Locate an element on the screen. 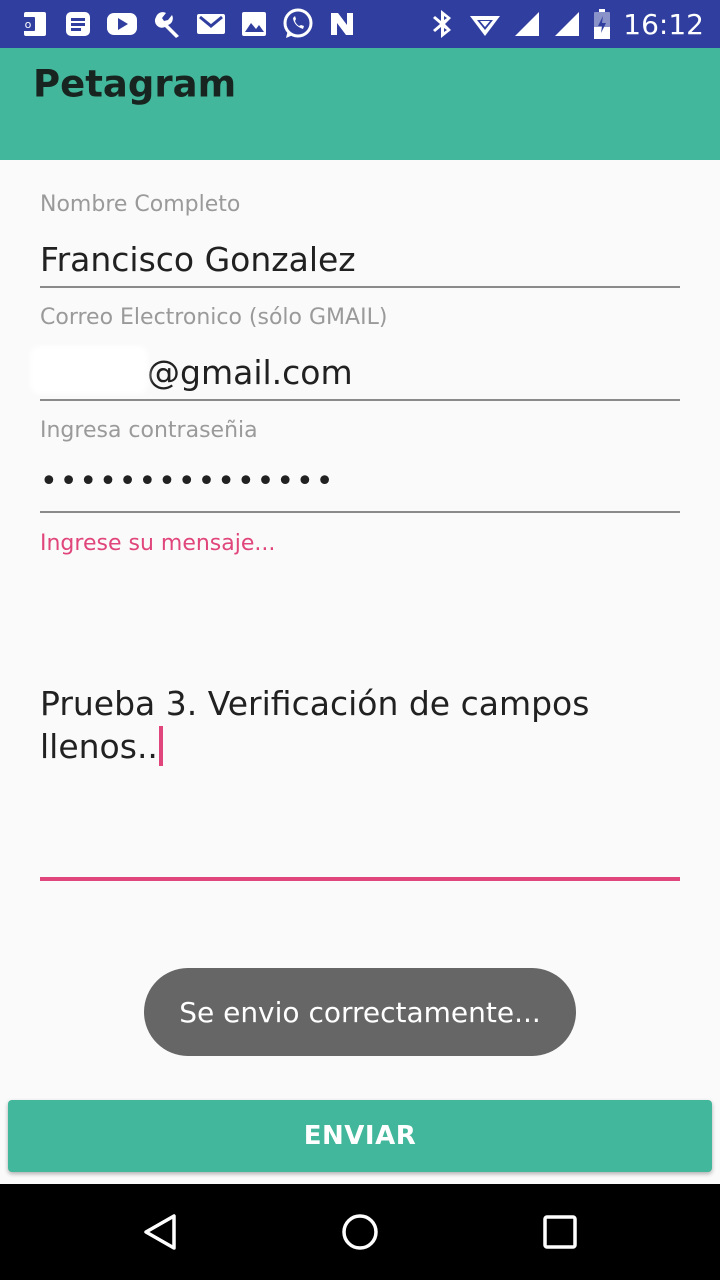  send-button: ENVIAR is located at coordinates (360, 1136).